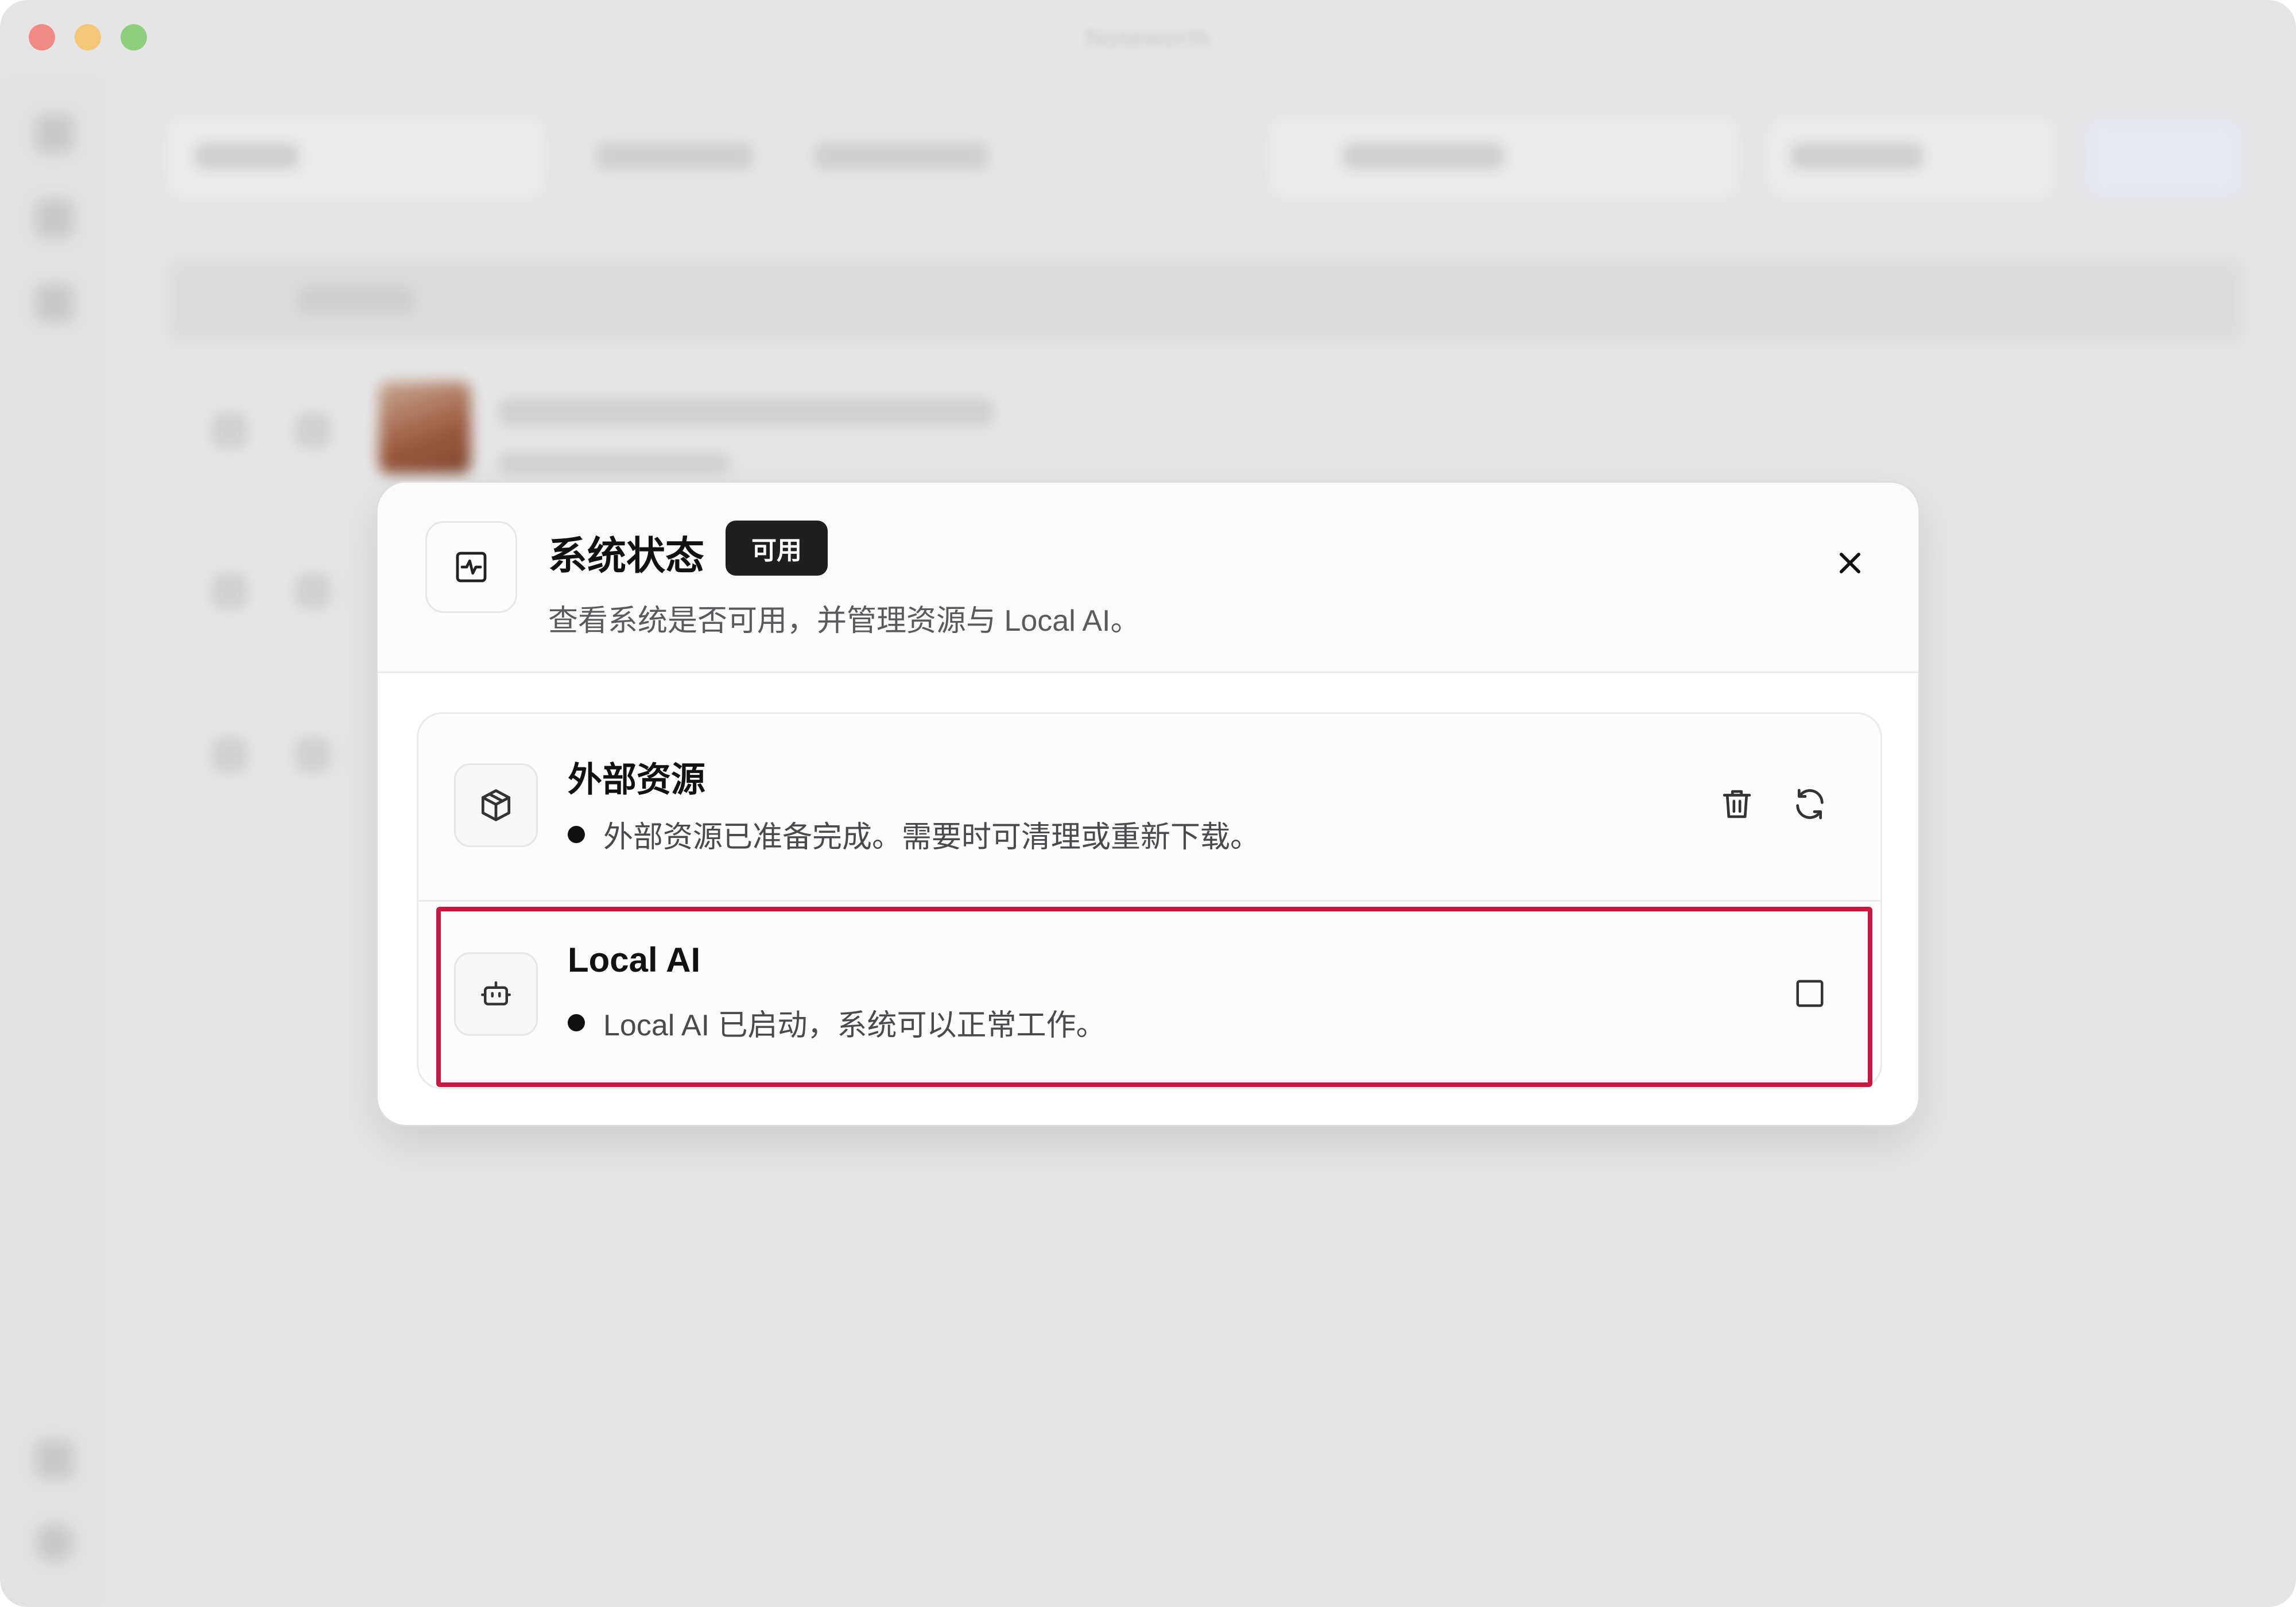 The height and width of the screenshot is (1607, 2296). Describe the element at coordinates (634, 960) in the screenshot. I see `local-ai-title: Local AI` at that location.